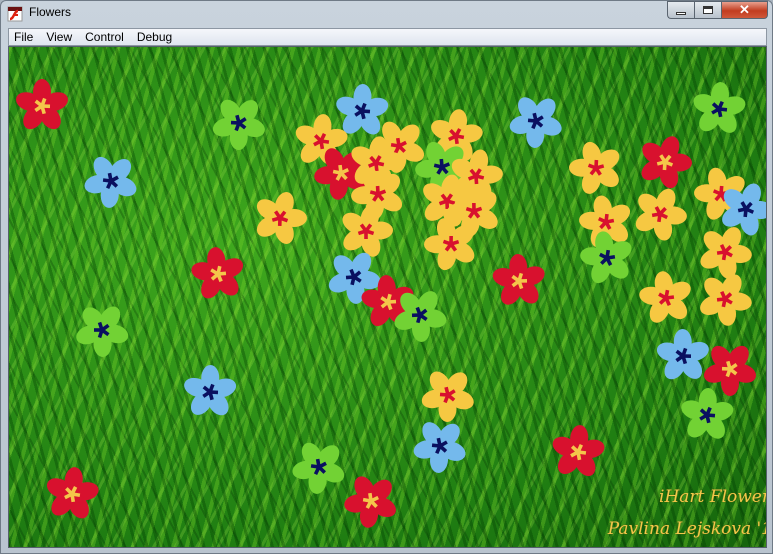  What do you see at coordinates (680, 10) in the screenshot?
I see `minimize-button` at bounding box center [680, 10].